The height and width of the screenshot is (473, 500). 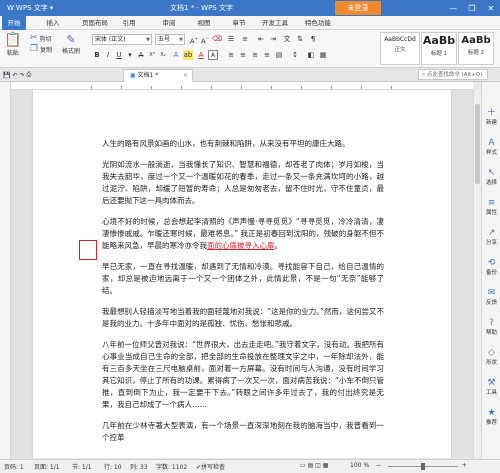 What do you see at coordinates (29, 75) in the screenshot?
I see `print-icon: ⎙` at bounding box center [29, 75].